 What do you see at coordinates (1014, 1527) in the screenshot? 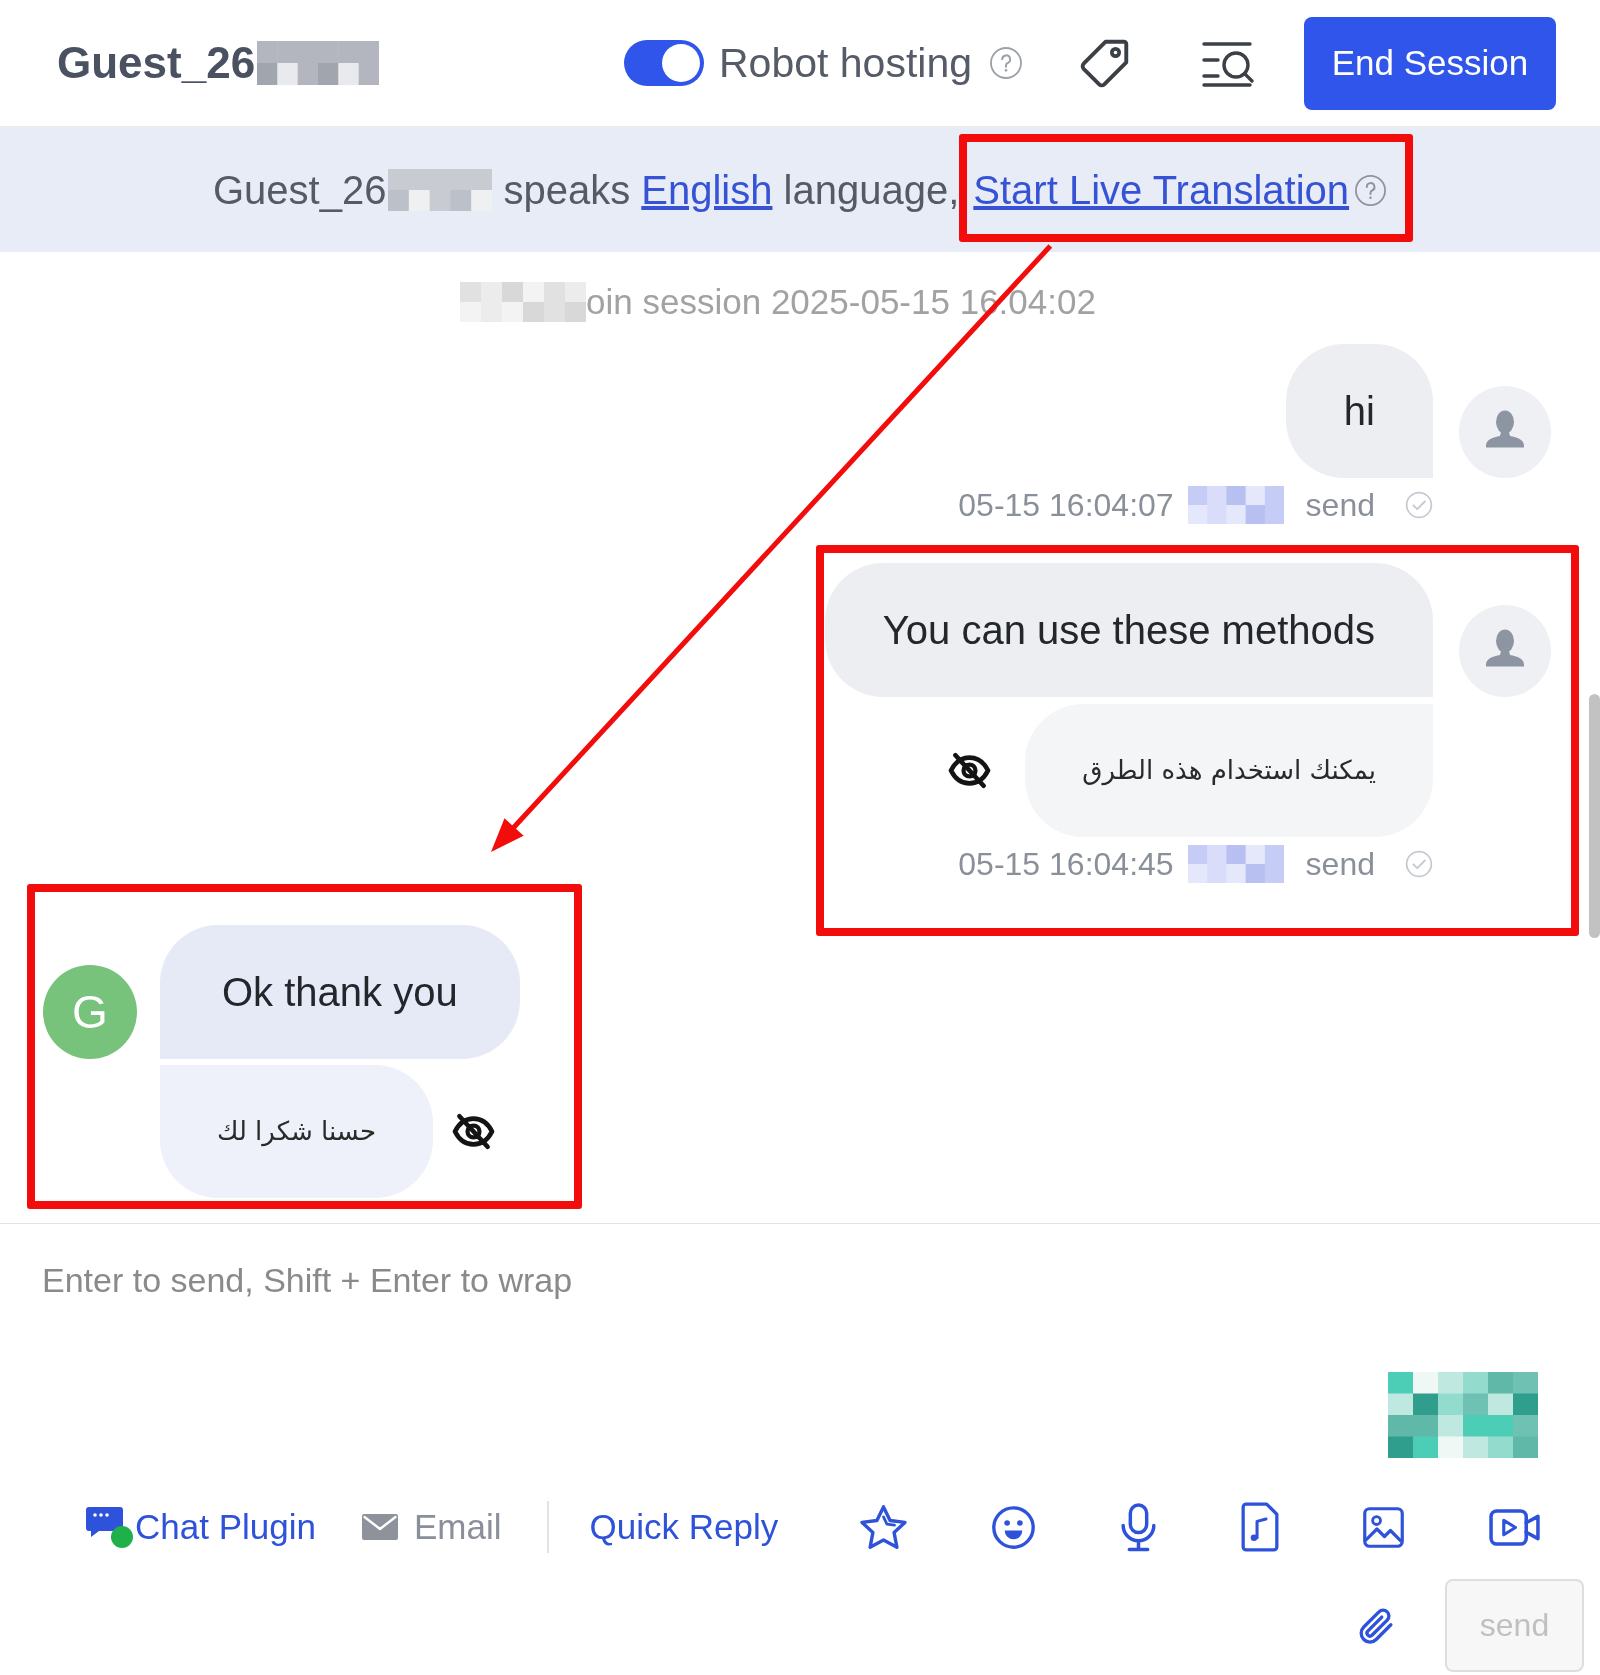
I see `smiley-icon` at bounding box center [1014, 1527].